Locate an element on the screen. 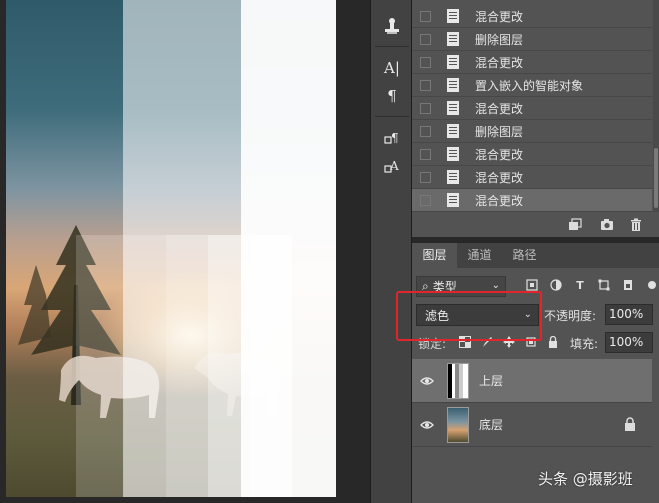 The image size is (659, 503). blend-mode-highlight is located at coordinates (469, 316).